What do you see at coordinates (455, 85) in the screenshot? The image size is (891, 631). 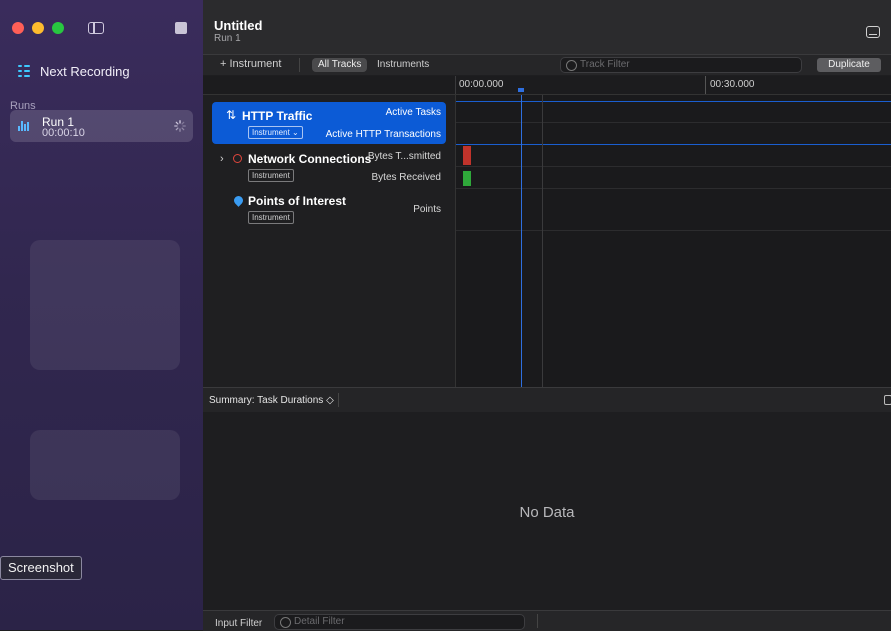 I see `ruler-divider` at bounding box center [455, 85].